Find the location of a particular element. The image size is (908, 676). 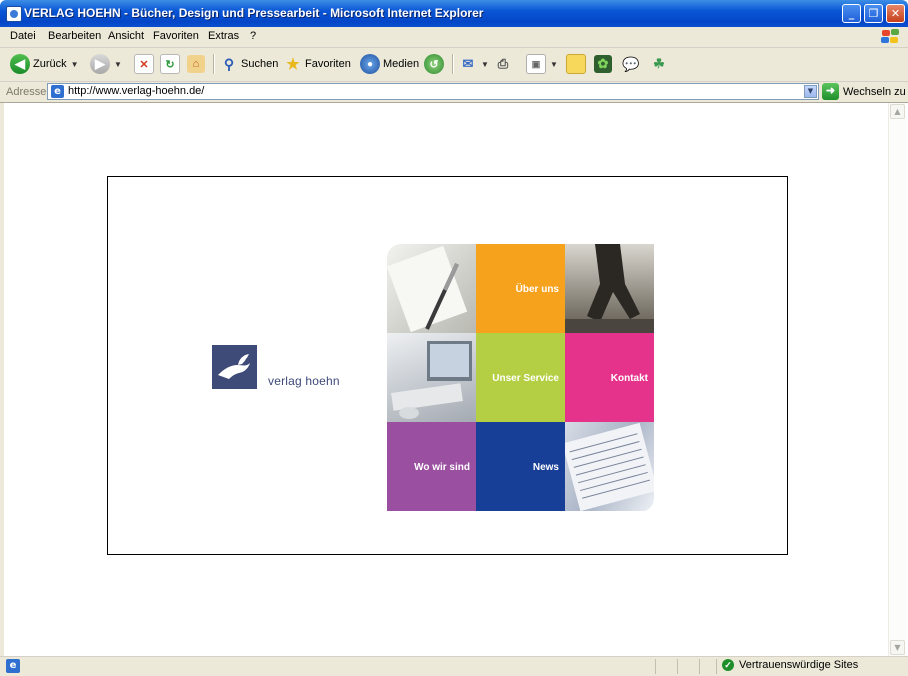

edit-button: ▣ ▼ is located at coordinates (542, 64).